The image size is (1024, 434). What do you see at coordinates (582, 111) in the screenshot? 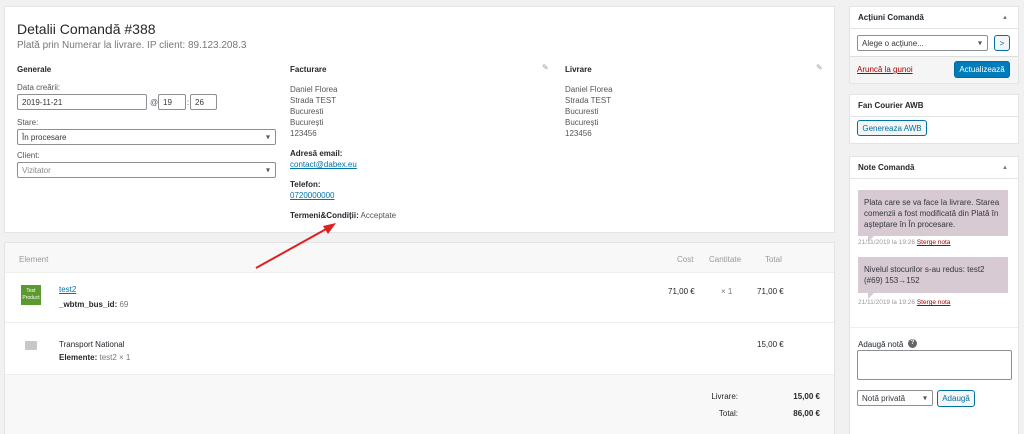
I see `shipping-city: Bucuresti` at bounding box center [582, 111].